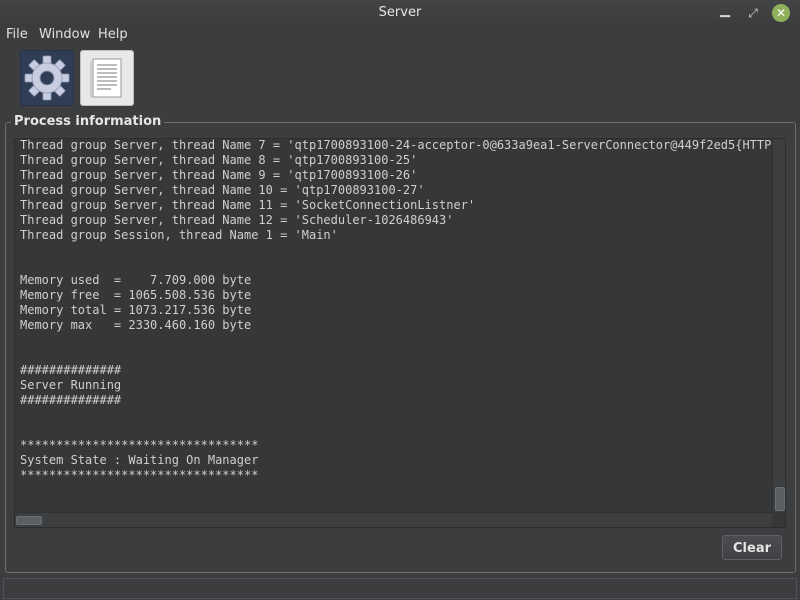 This screenshot has width=800, height=600. I want to click on document-icon, so click(106, 78).